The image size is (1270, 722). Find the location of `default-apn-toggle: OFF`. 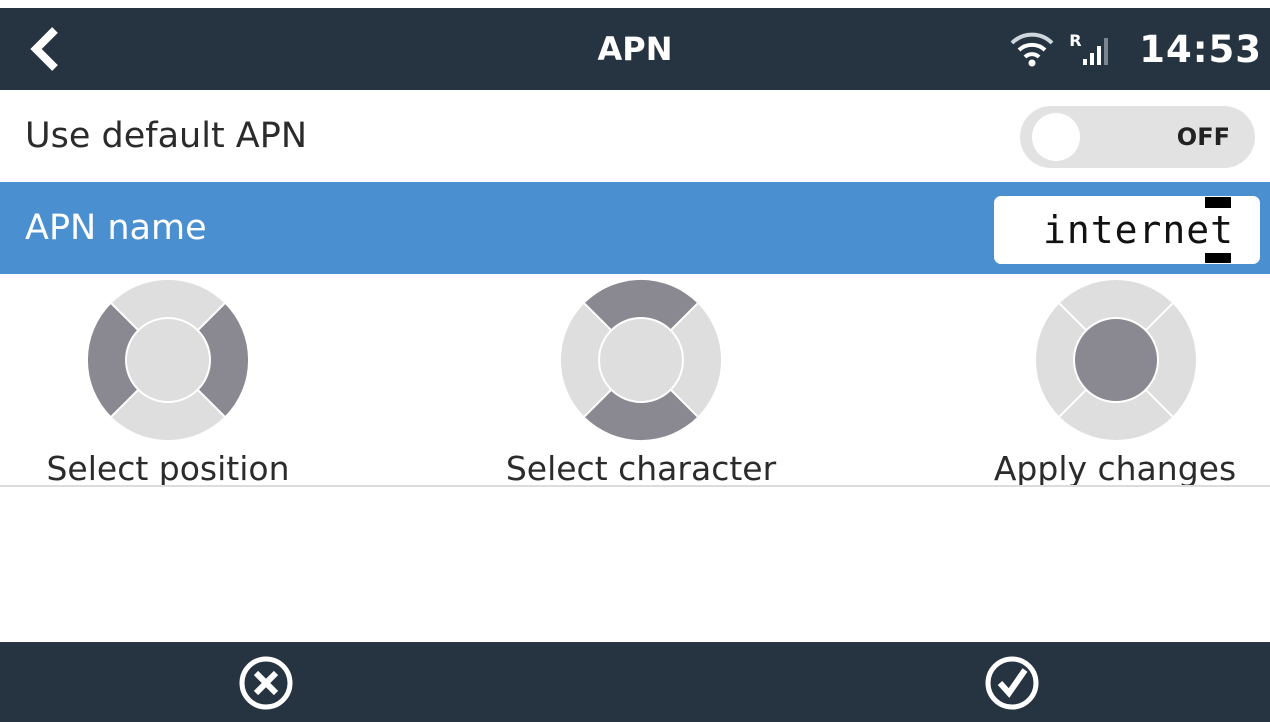

default-apn-toggle: OFF is located at coordinates (1137, 137).